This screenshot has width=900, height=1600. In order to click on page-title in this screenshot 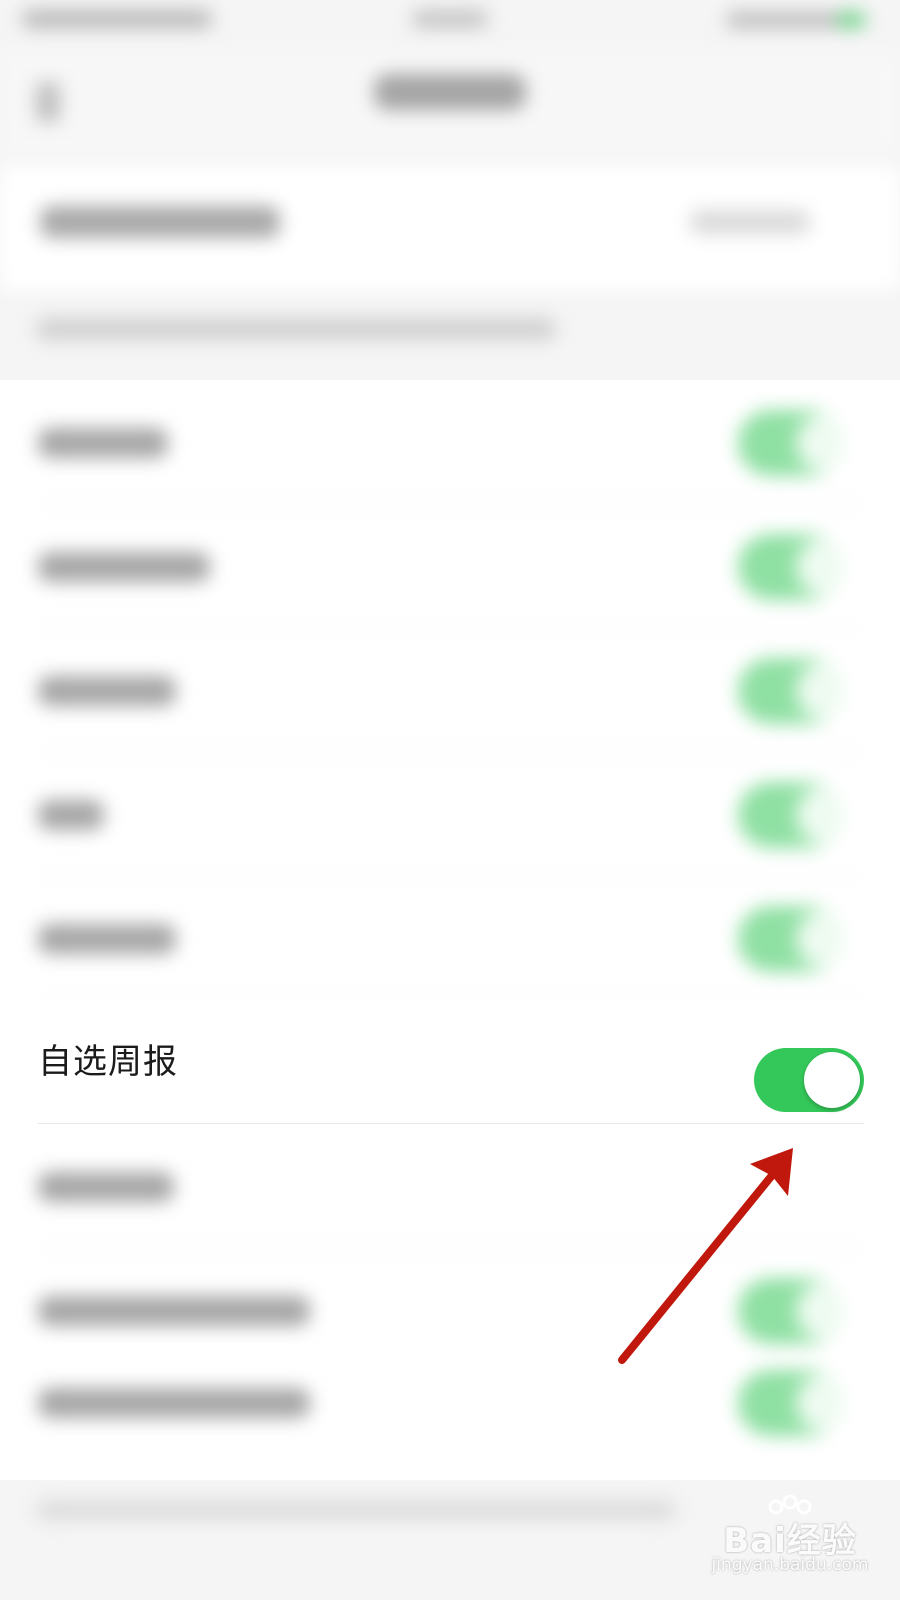, I will do `click(450, 92)`.